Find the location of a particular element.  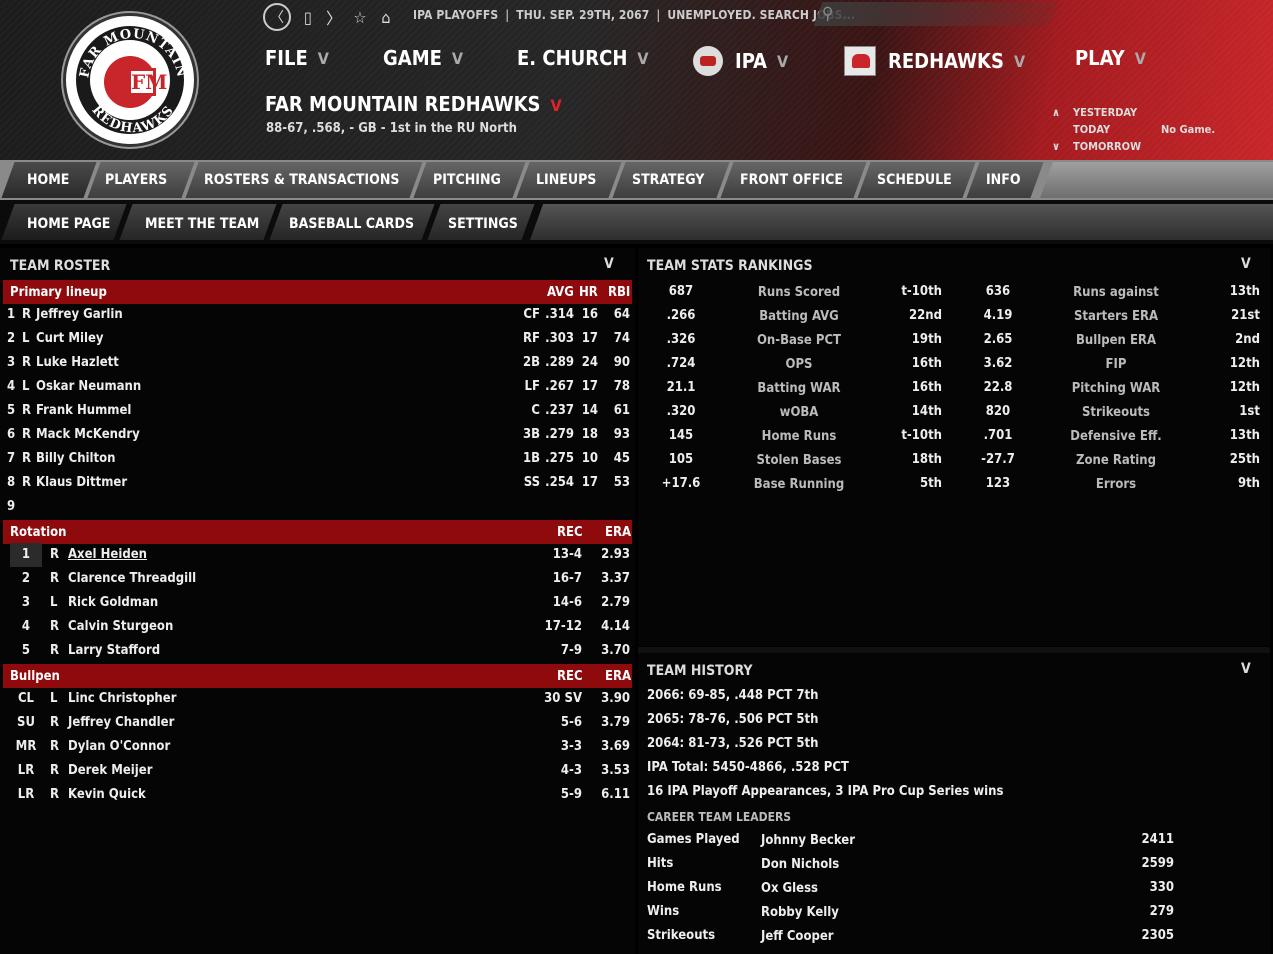

search-icon: ⚲ is located at coordinates (827, 14).